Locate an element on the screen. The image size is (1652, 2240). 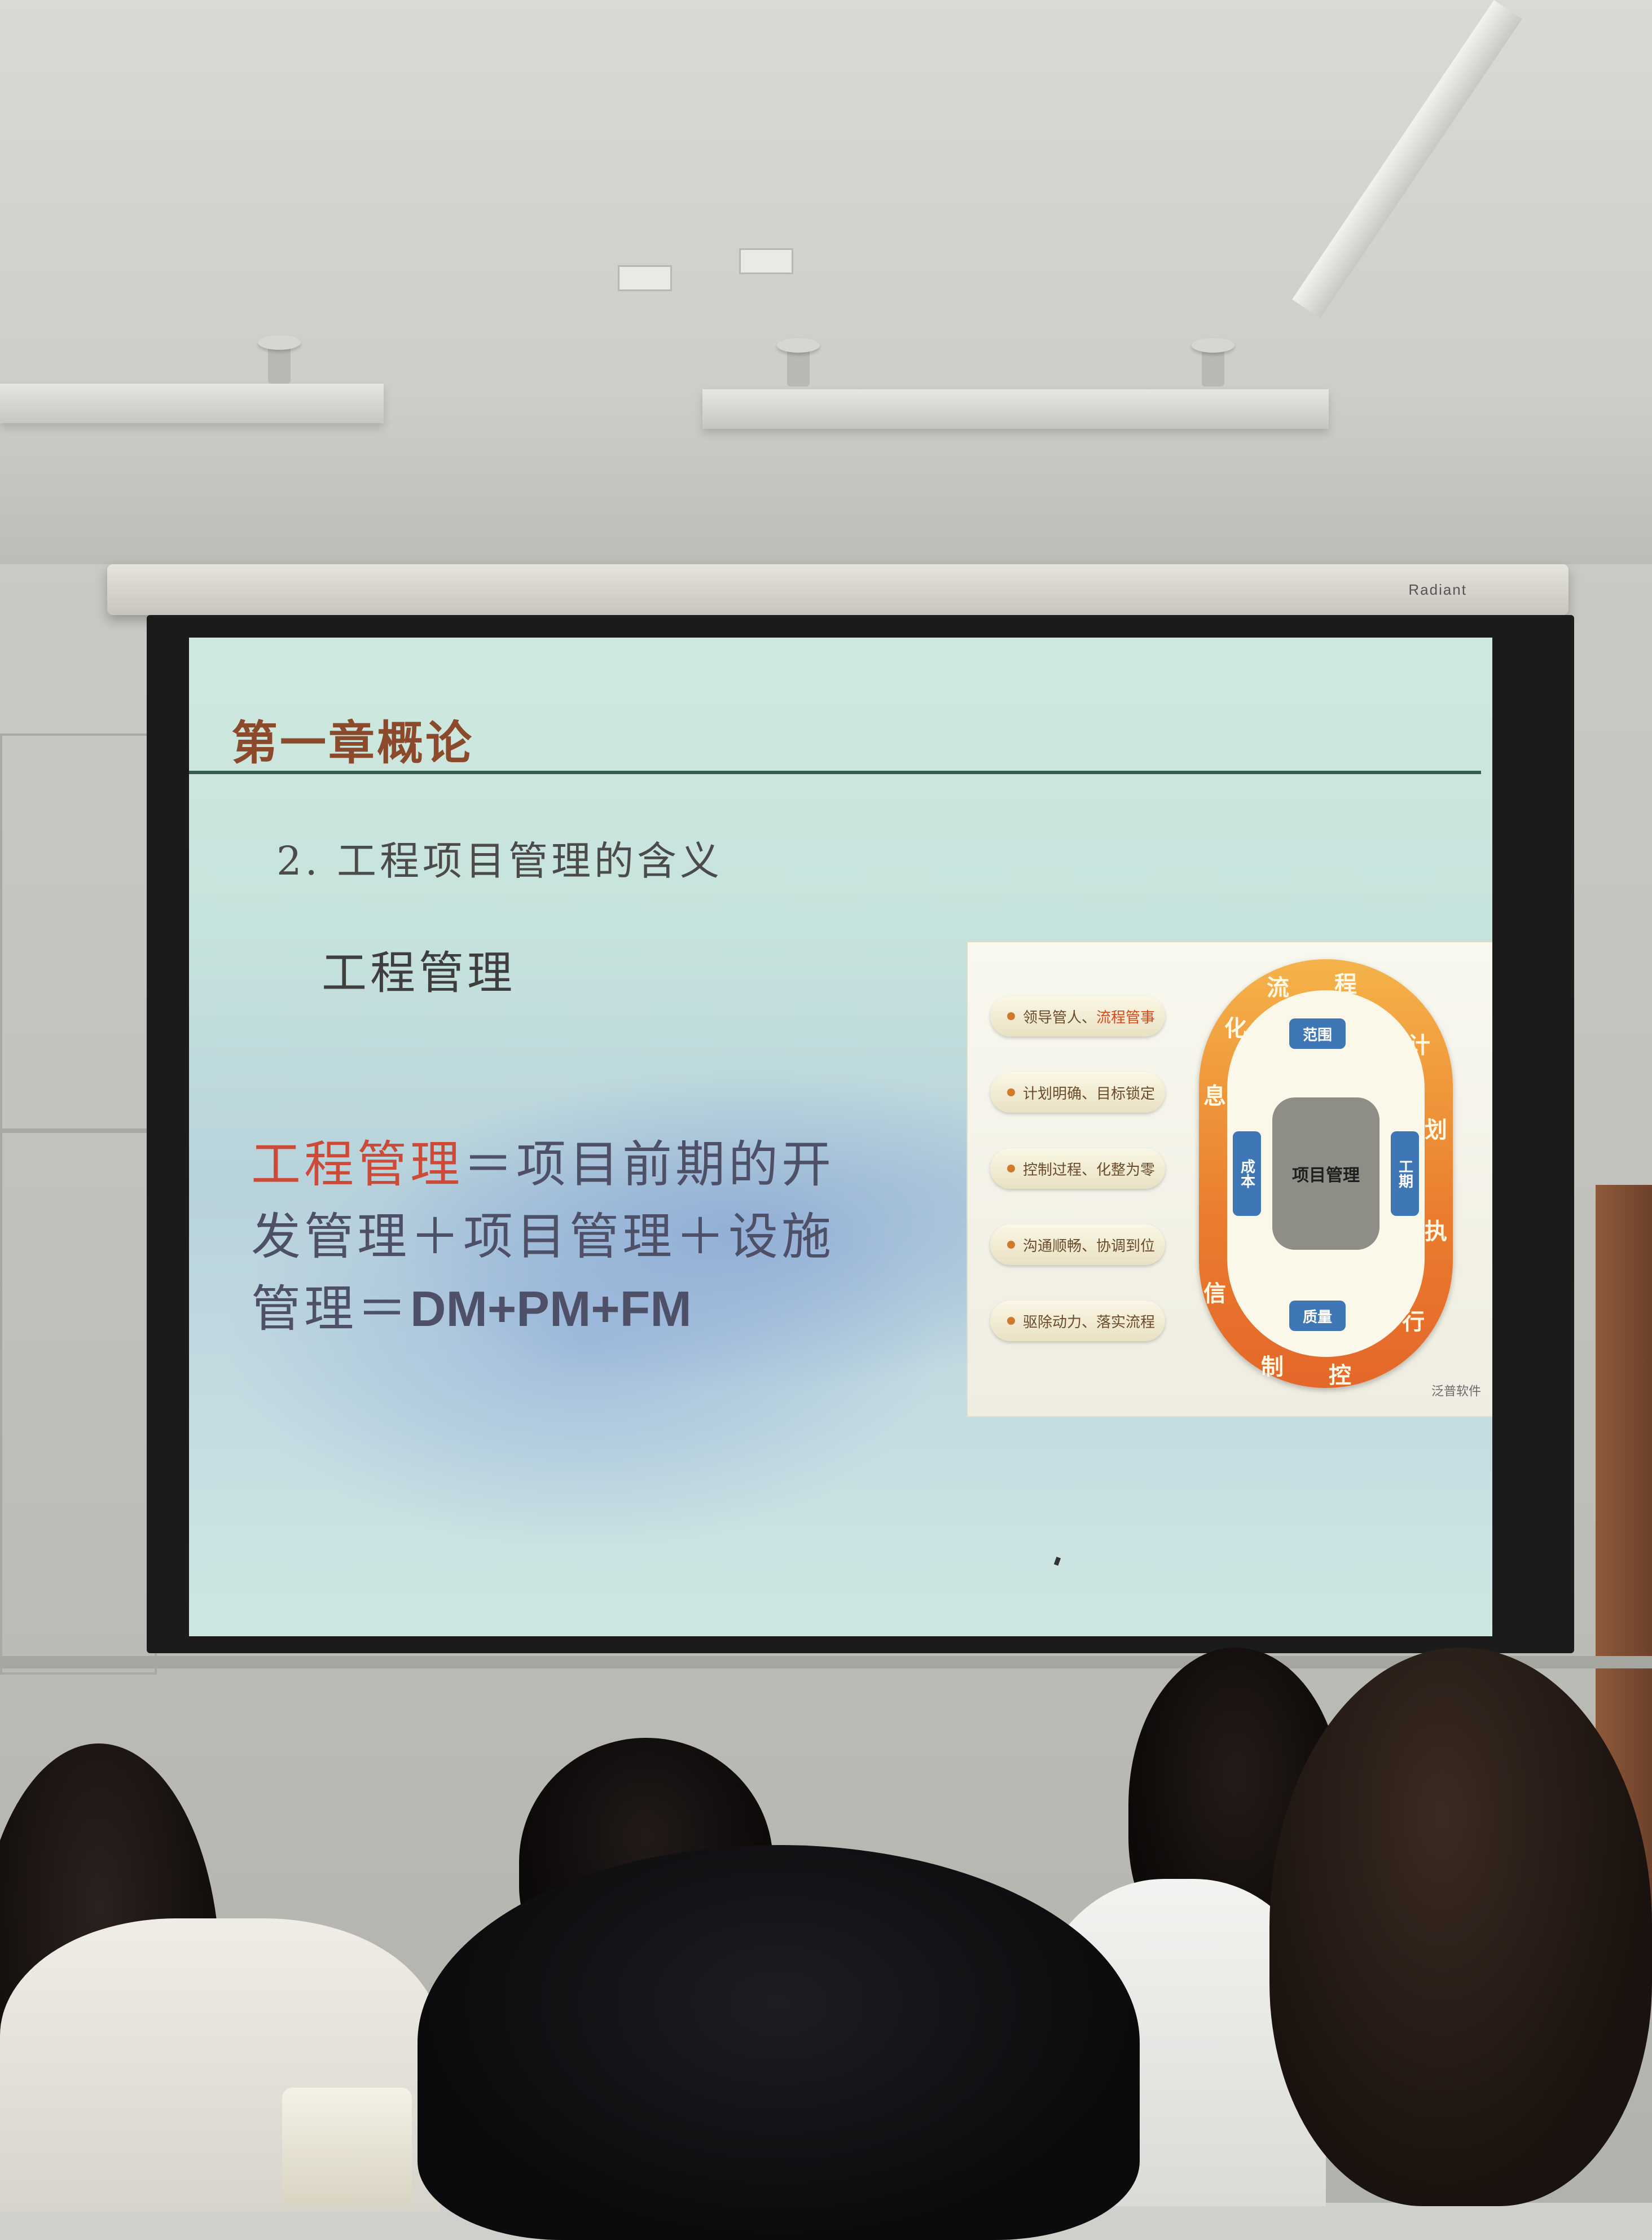
ring-label: 流 is located at coordinates (1278, 988).